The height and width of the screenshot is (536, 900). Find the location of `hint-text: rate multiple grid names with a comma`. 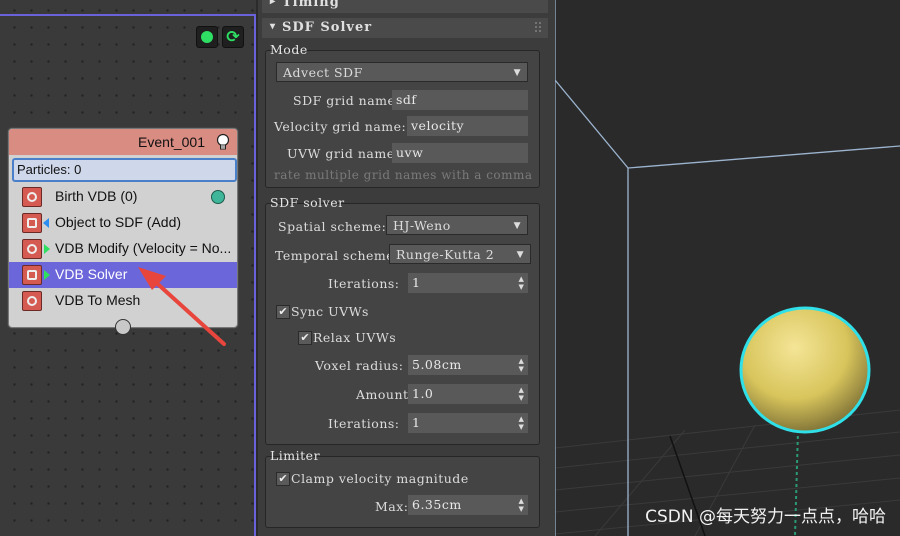

hint-text: rate multiple grid names with a comma is located at coordinates (403, 175).